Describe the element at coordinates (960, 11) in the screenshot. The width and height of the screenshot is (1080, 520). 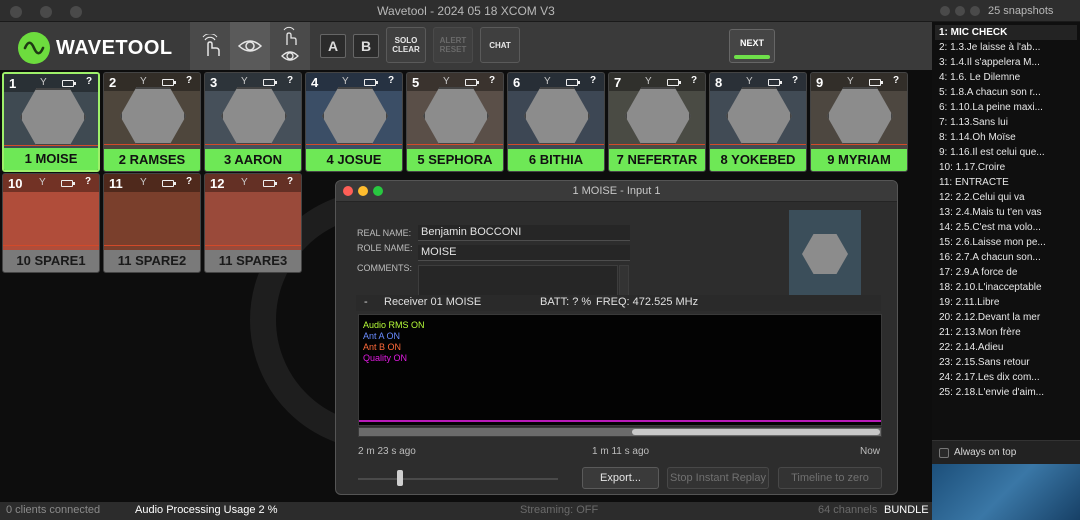
I see `snapshots-minimize-button` at that location.